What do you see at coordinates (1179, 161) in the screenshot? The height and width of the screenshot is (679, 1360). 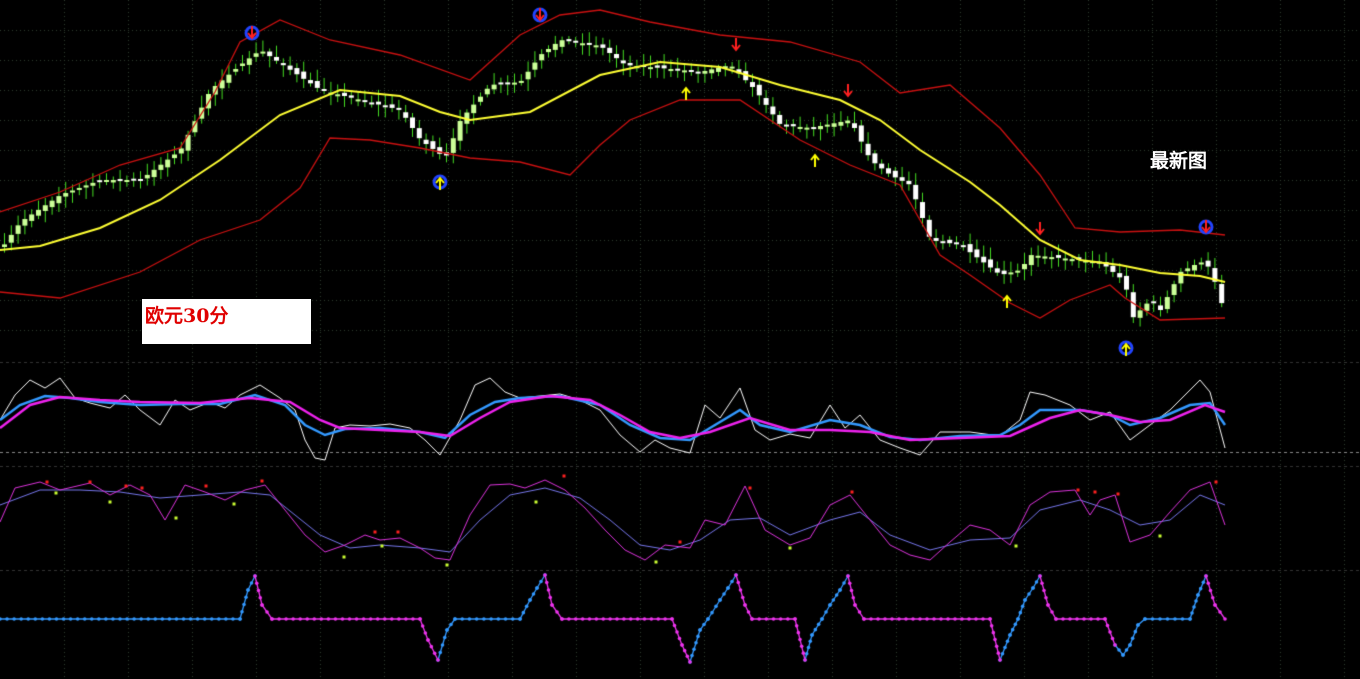 I see `latest-chart-label: 最新图` at bounding box center [1179, 161].